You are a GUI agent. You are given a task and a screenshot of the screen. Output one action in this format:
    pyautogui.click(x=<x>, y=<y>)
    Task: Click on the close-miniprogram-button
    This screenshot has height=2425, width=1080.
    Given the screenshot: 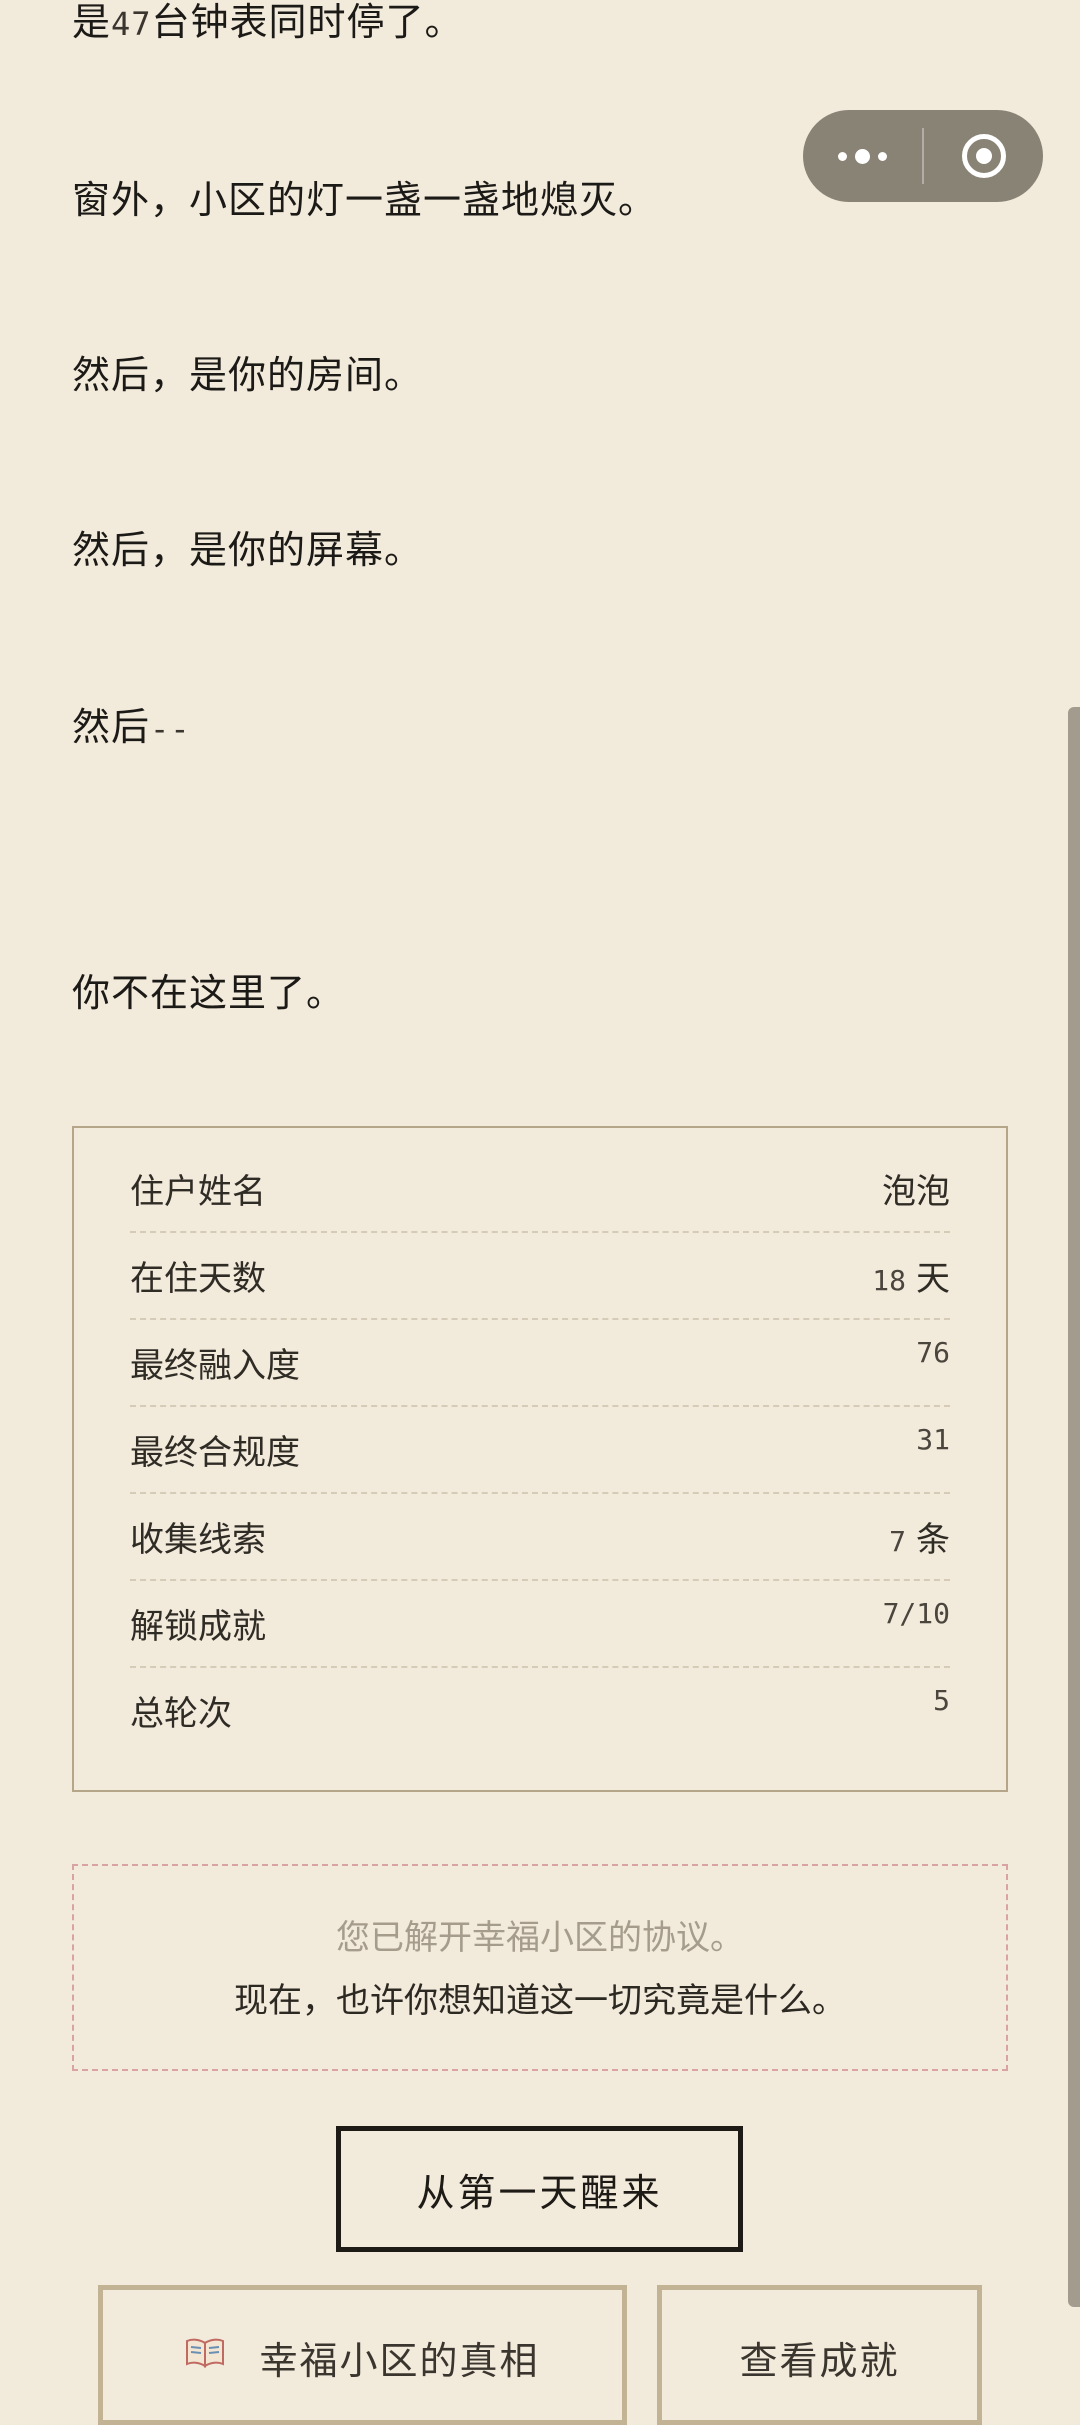 What is the action you would take?
    pyautogui.click(x=983, y=156)
    